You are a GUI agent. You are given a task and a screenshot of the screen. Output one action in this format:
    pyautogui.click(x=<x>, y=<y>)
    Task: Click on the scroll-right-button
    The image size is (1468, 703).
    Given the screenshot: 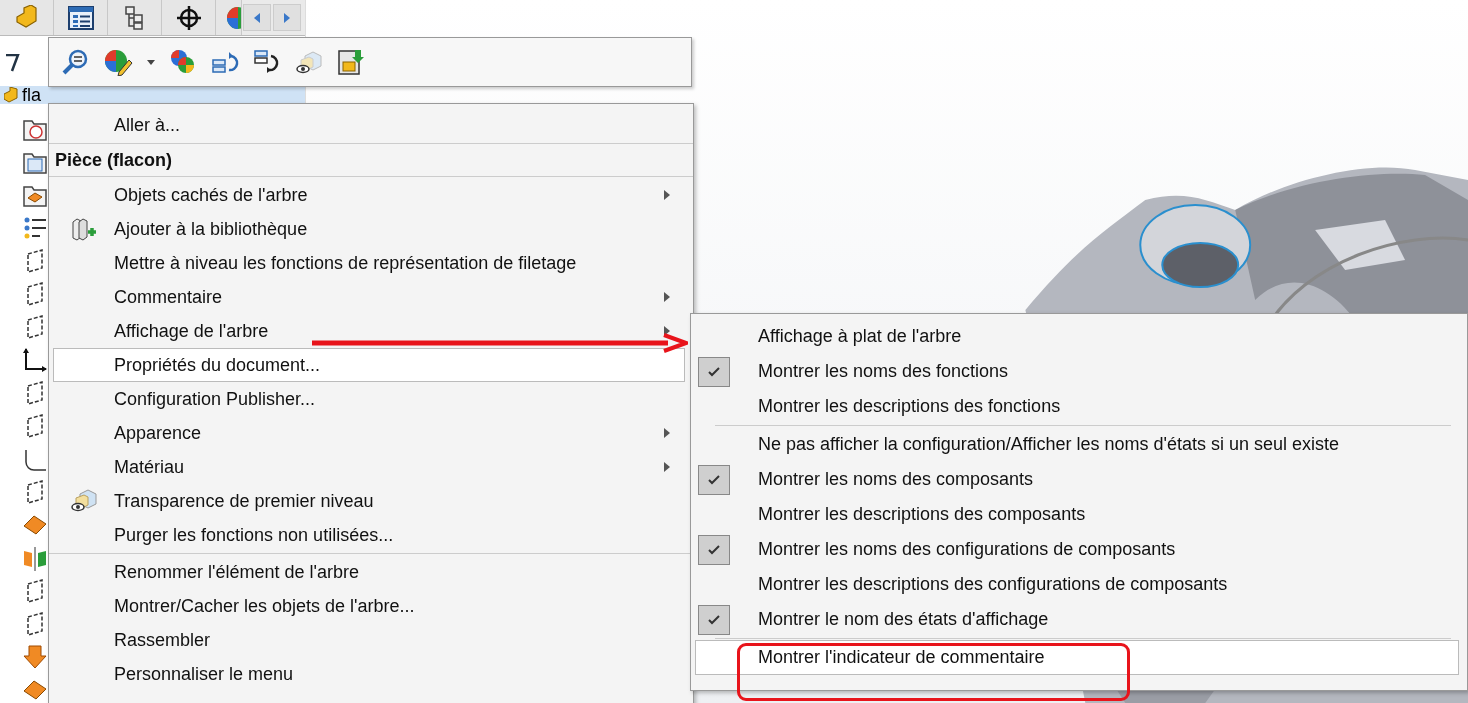 What is the action you would take?
    pyautogui.click(x=287, y=18)
    